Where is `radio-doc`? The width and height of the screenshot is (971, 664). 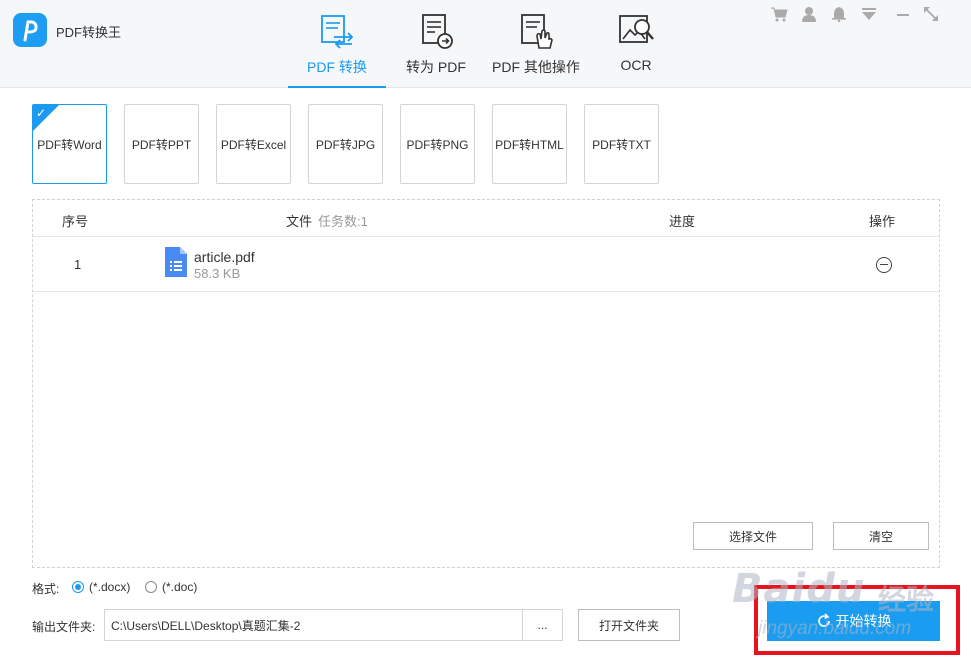 radio-doc is located at coordinates (151, 587).